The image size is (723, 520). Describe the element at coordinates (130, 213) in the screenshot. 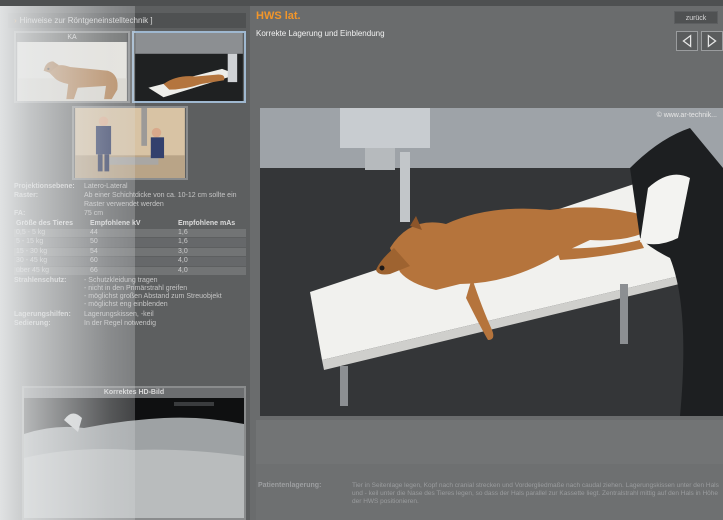

I see `info-row: FA: 75 cm` at that location.